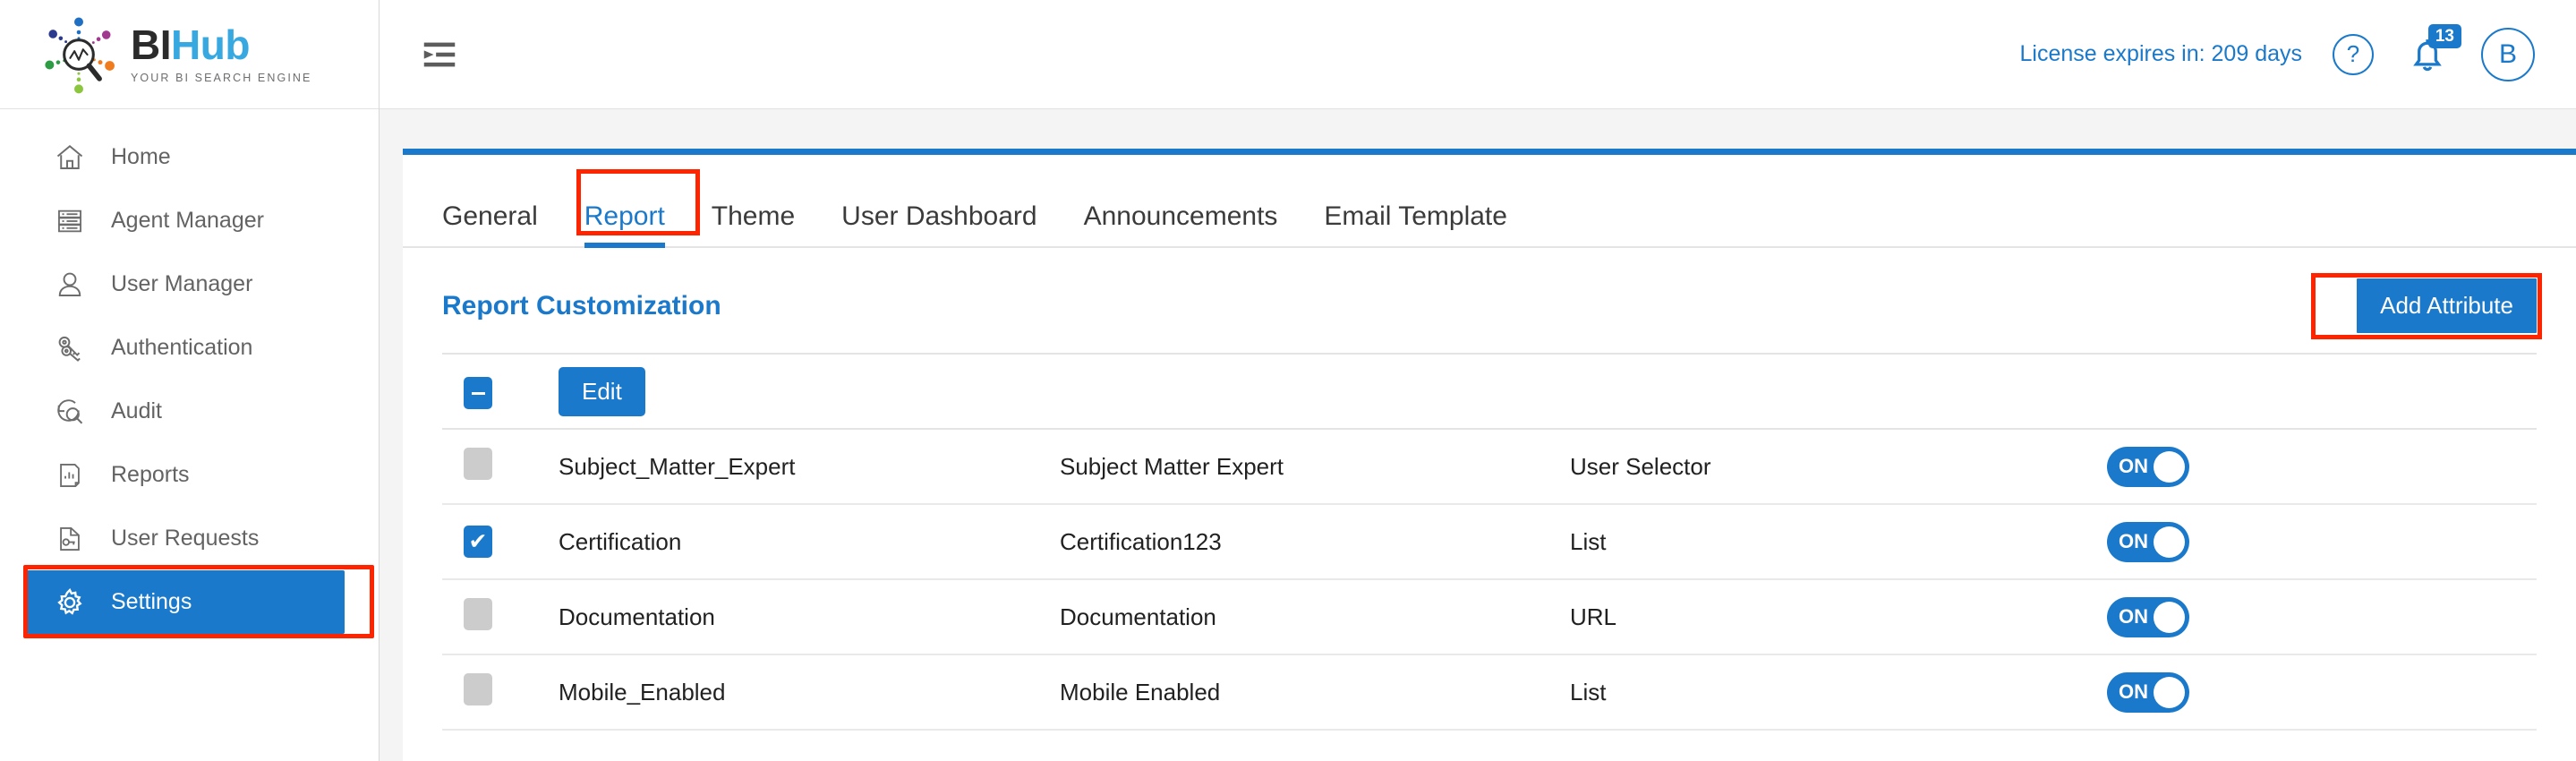 The height and width of the screenshot is (761, 2576). What do you see at coordinates (624, 225) in the screenshot?
I see `tab-report: Report` at bounding box center [624, 225].